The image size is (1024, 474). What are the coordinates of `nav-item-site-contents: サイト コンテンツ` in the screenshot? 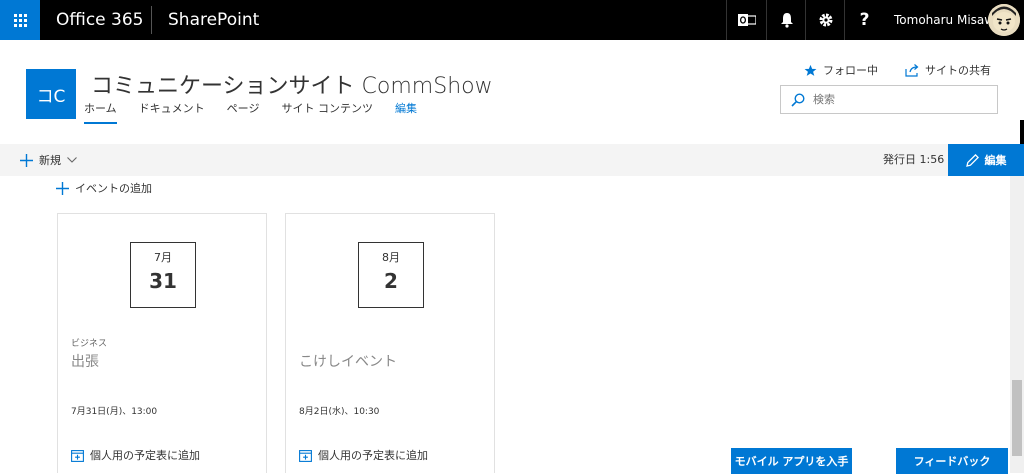 It's located at (327, 112).